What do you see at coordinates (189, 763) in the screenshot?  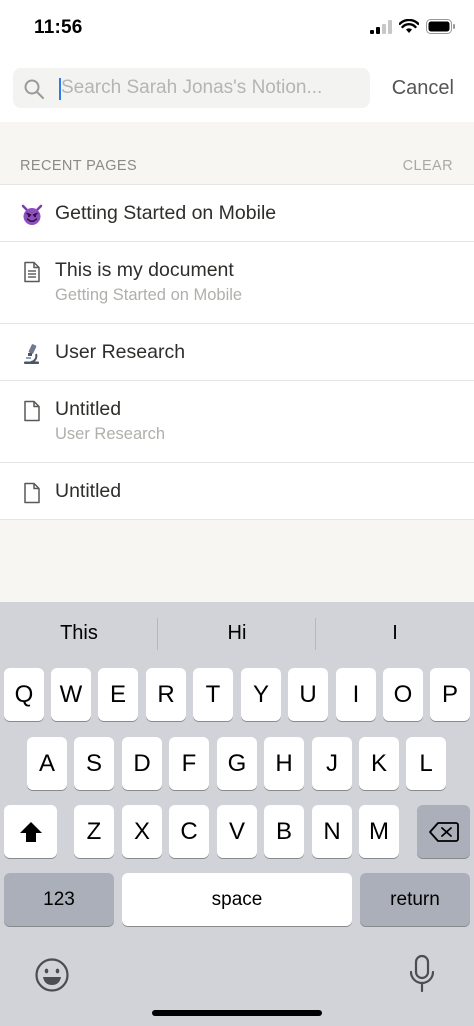 I see `key-f: F` at bounding box center [189, 763].